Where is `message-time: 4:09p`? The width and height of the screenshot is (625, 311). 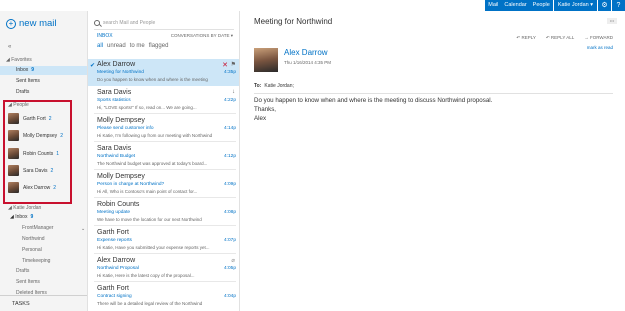
message-time: 4:09p is located at coordinates (229, 184).